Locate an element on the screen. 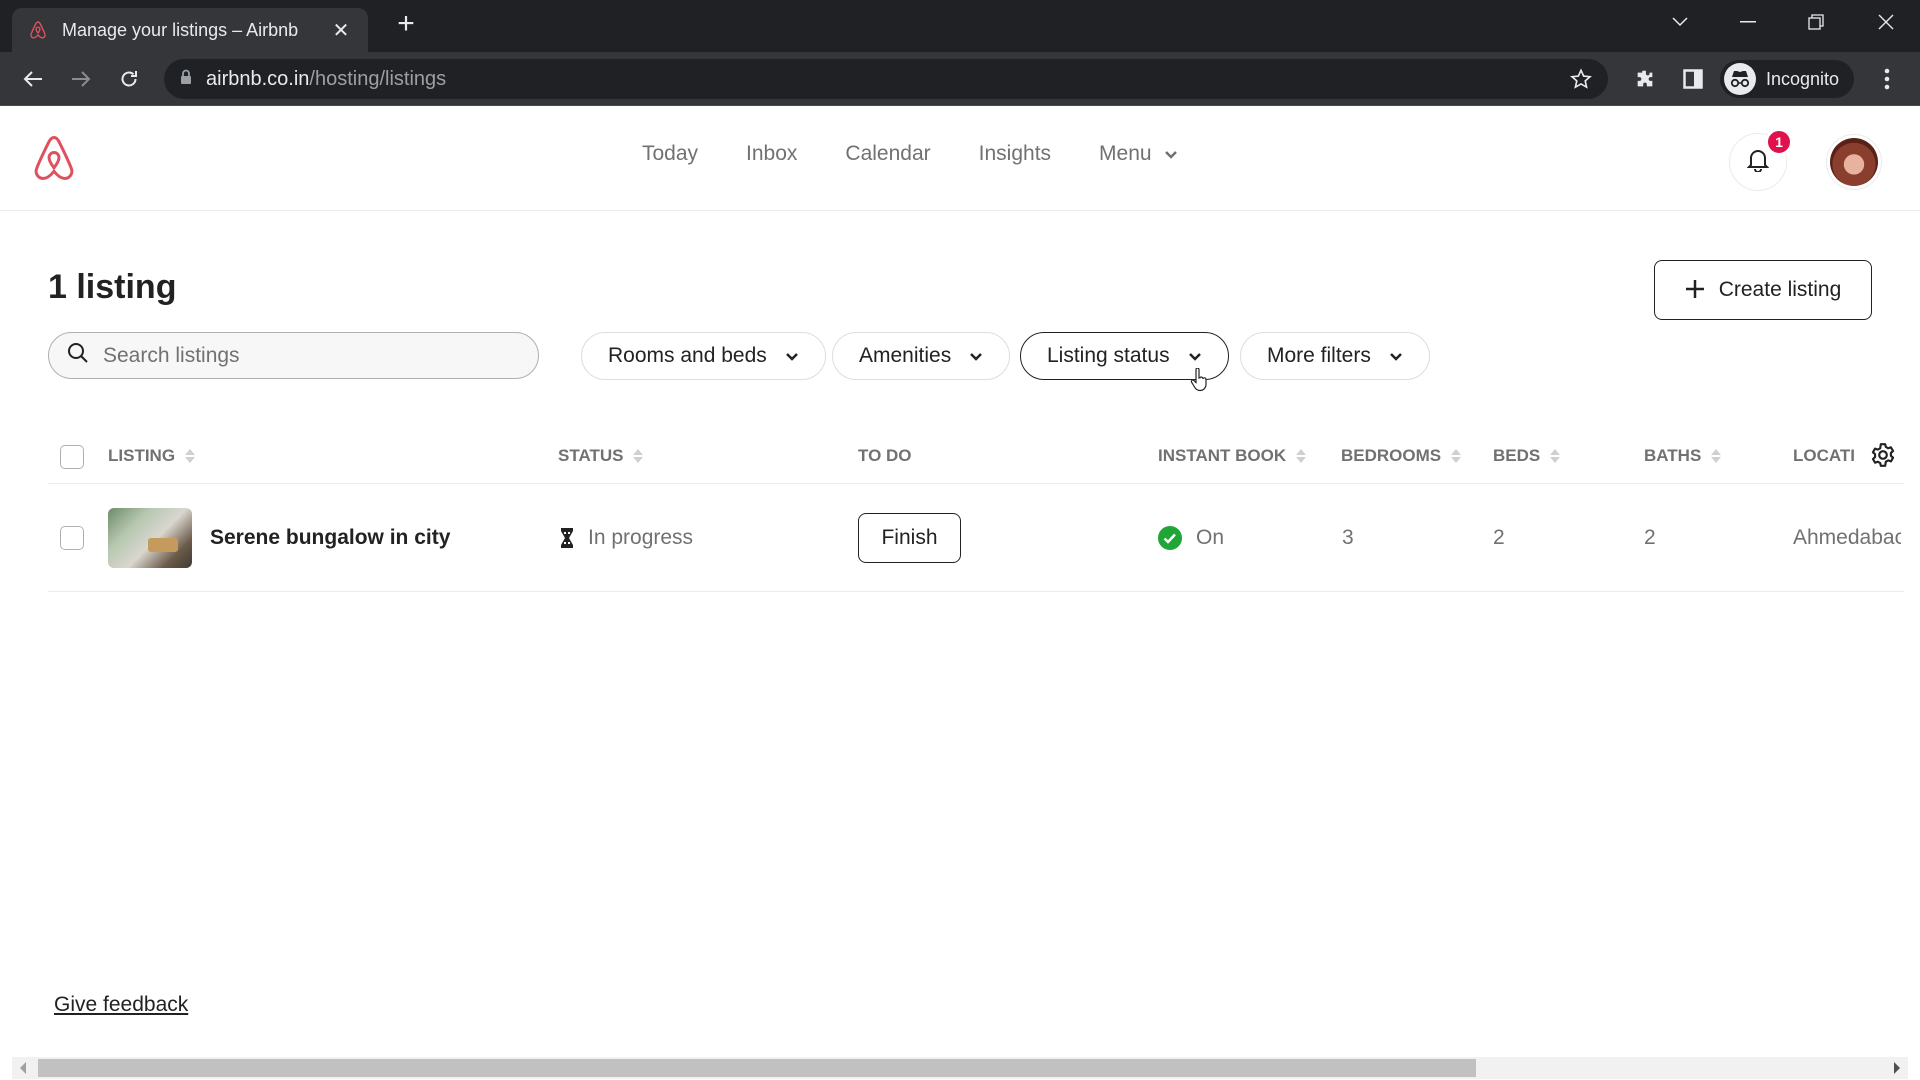 The image size is (1920, 1080). column-listing: LISTING is located at coordinates (152, 456).